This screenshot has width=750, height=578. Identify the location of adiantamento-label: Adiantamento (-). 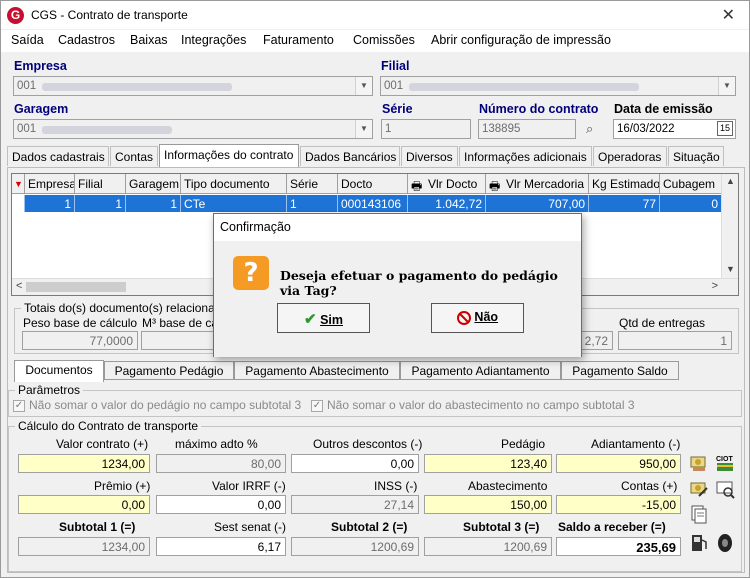
(636, 444).